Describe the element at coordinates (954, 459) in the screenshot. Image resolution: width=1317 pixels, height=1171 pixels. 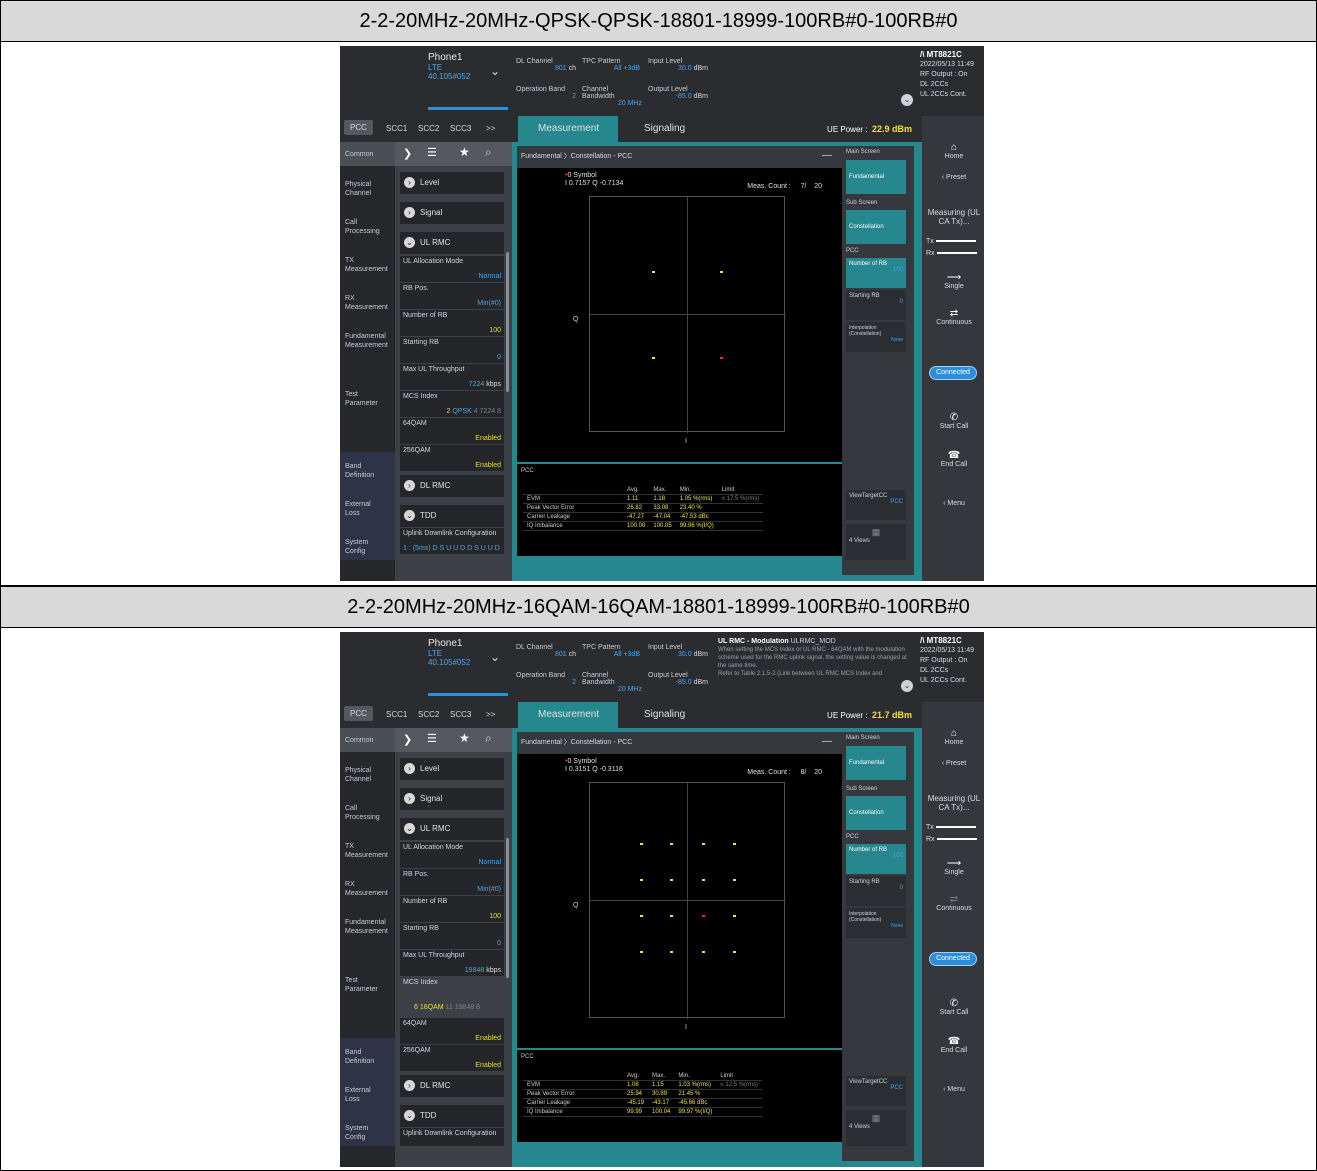
I see `end-call-button: ☎ End Call` at that location.